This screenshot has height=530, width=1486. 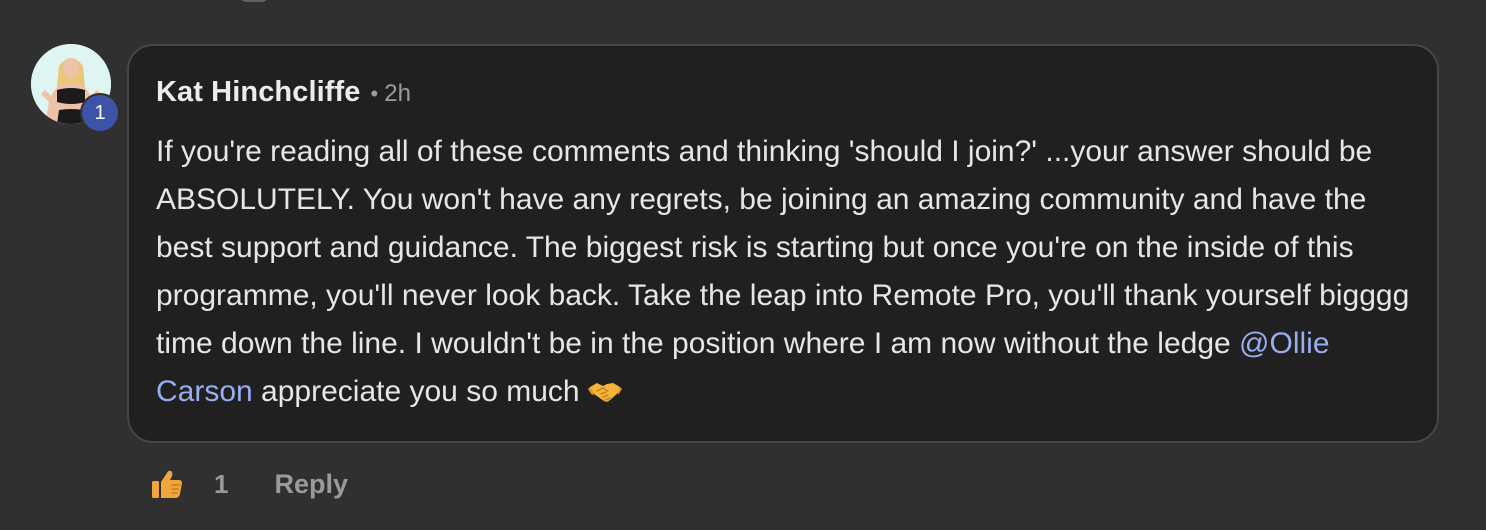 What do you see at coordinates (274, 1) in the screenshot?
I see `previous-comment-actions-cutoff` at bounding box center [274, 1].